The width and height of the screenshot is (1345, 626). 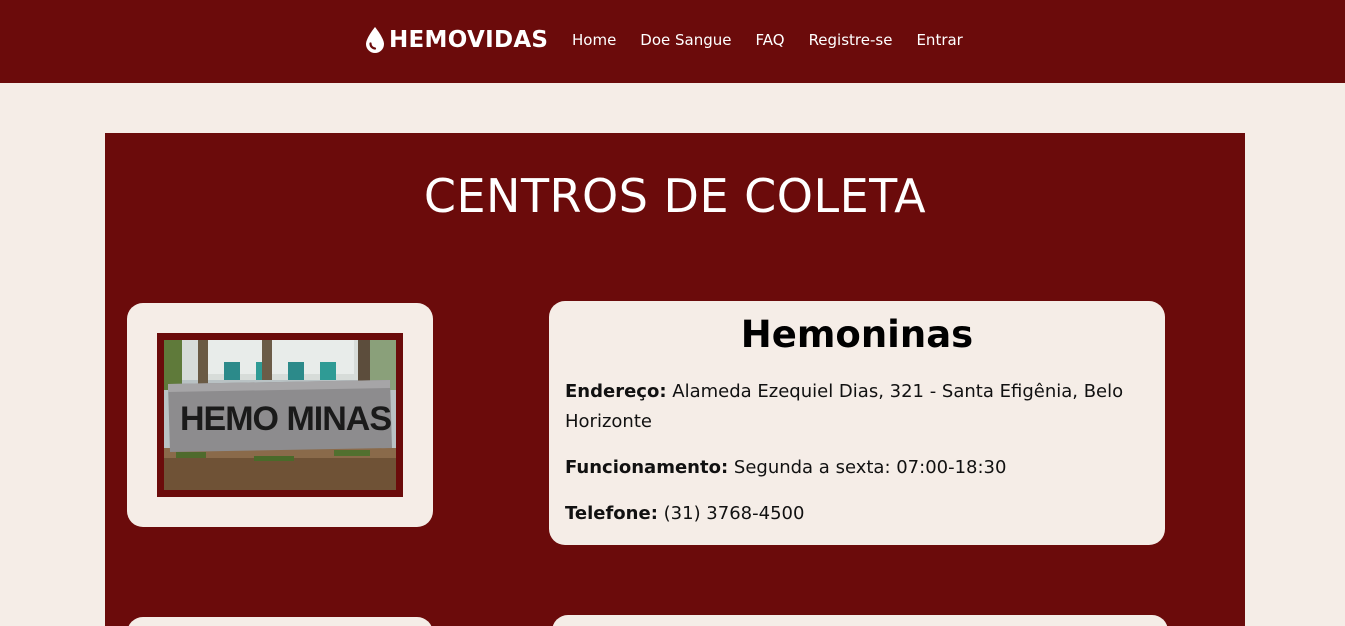 I want to click on brand-logo-link: HEMOVIDAS, so click(x=456, y=40).